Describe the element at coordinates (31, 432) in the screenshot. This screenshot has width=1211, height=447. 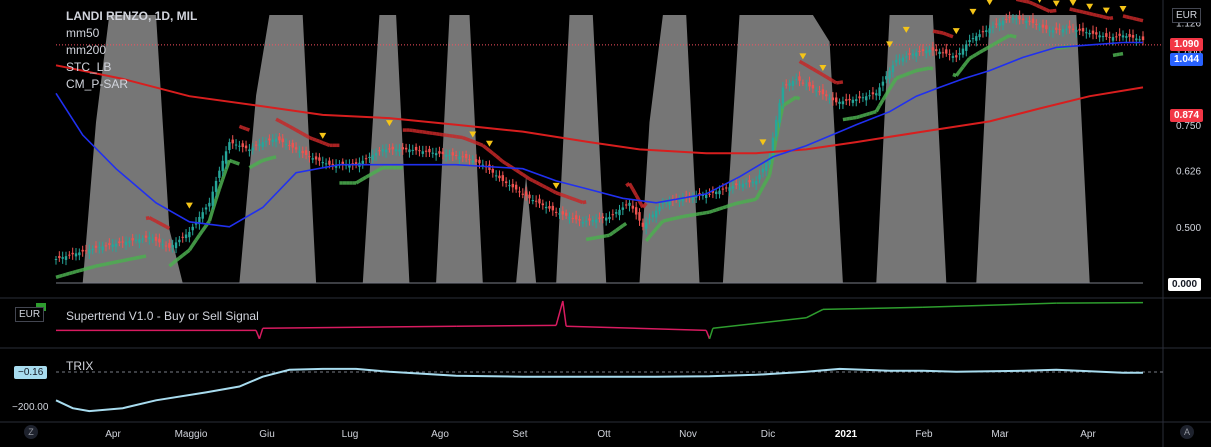
I see `z-icon: Z` at that location.